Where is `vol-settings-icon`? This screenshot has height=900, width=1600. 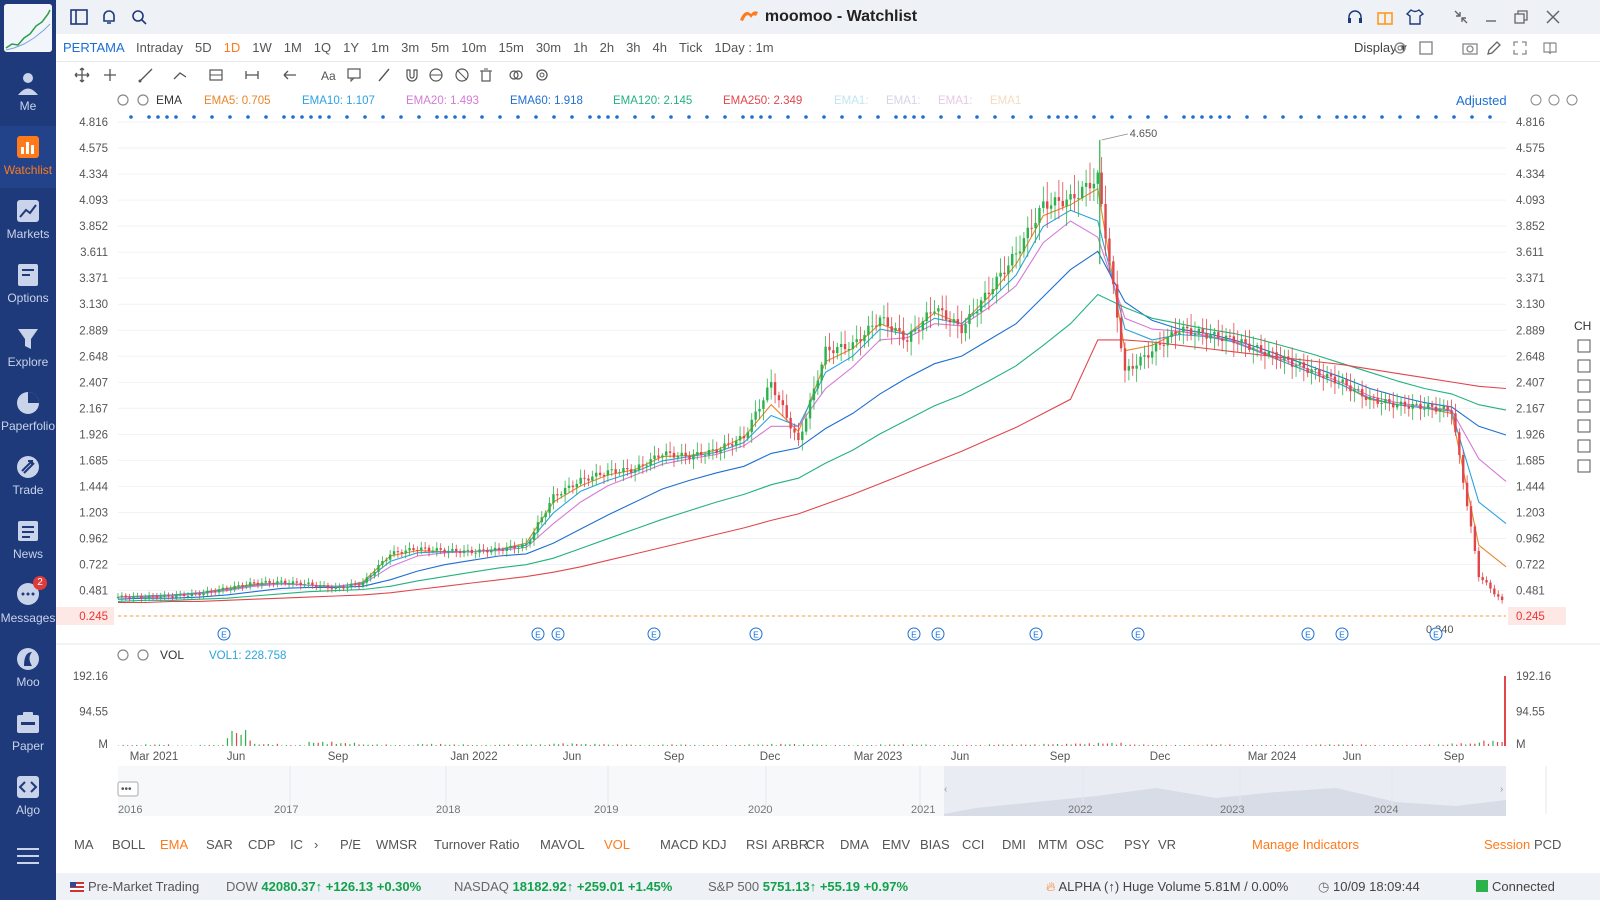 vol-settings-icon is located at coordinates (123, 655).